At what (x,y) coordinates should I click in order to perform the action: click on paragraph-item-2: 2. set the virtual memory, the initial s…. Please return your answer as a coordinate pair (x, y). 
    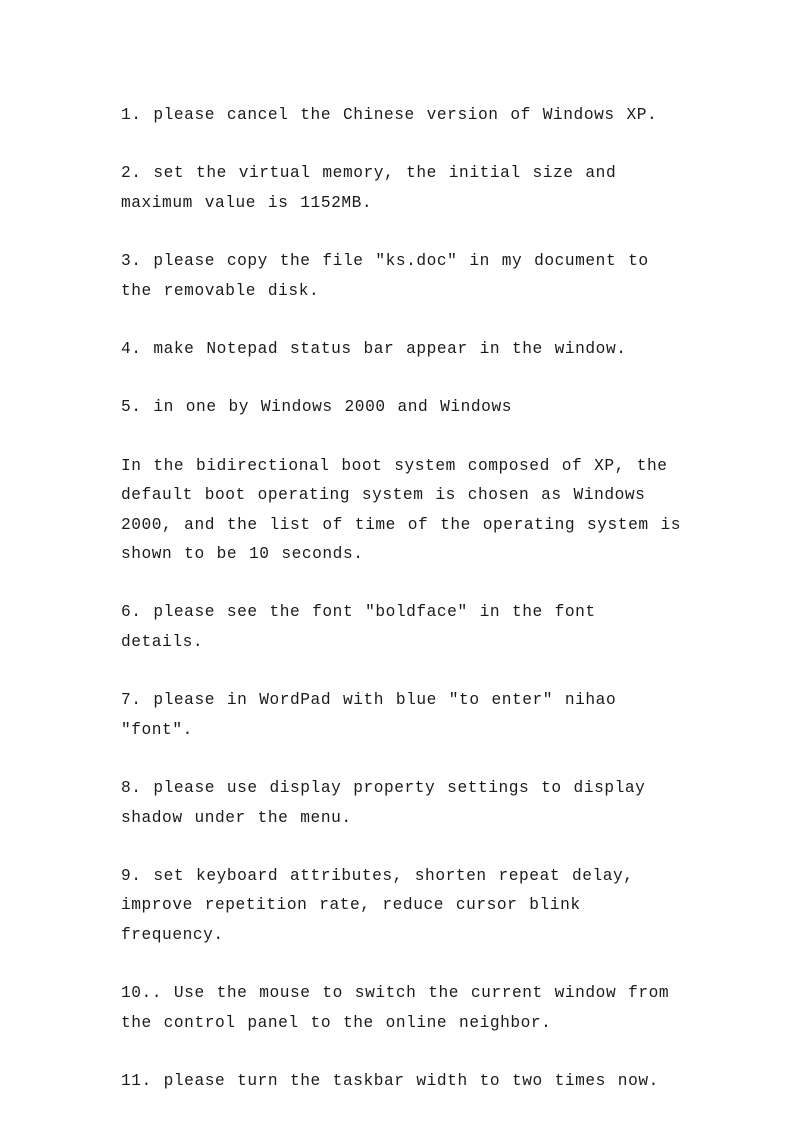
    Looking at the image, I should click on (369, 188).